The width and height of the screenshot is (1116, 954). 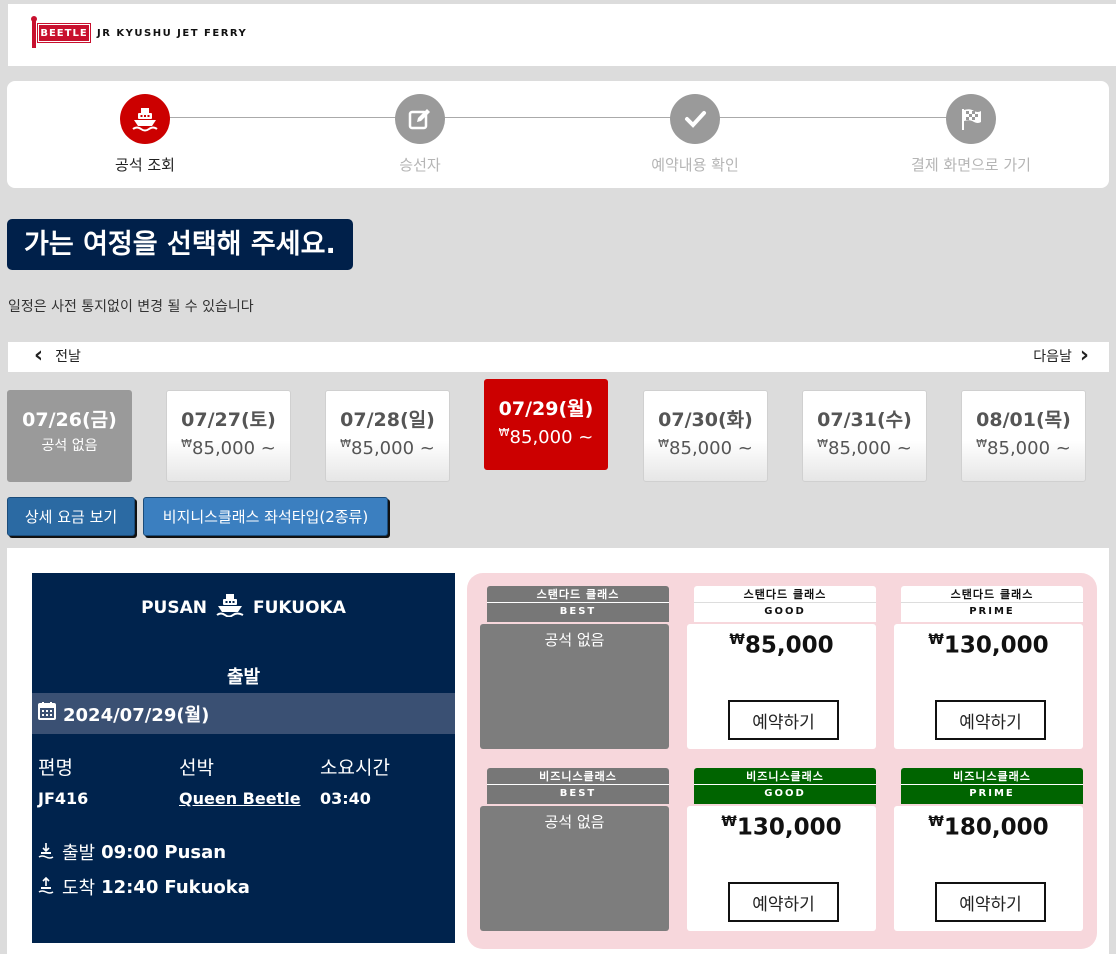 I want to click on date-card-0728: 07/28(일) ₩85,000 ~, so click(x=387, y=436).